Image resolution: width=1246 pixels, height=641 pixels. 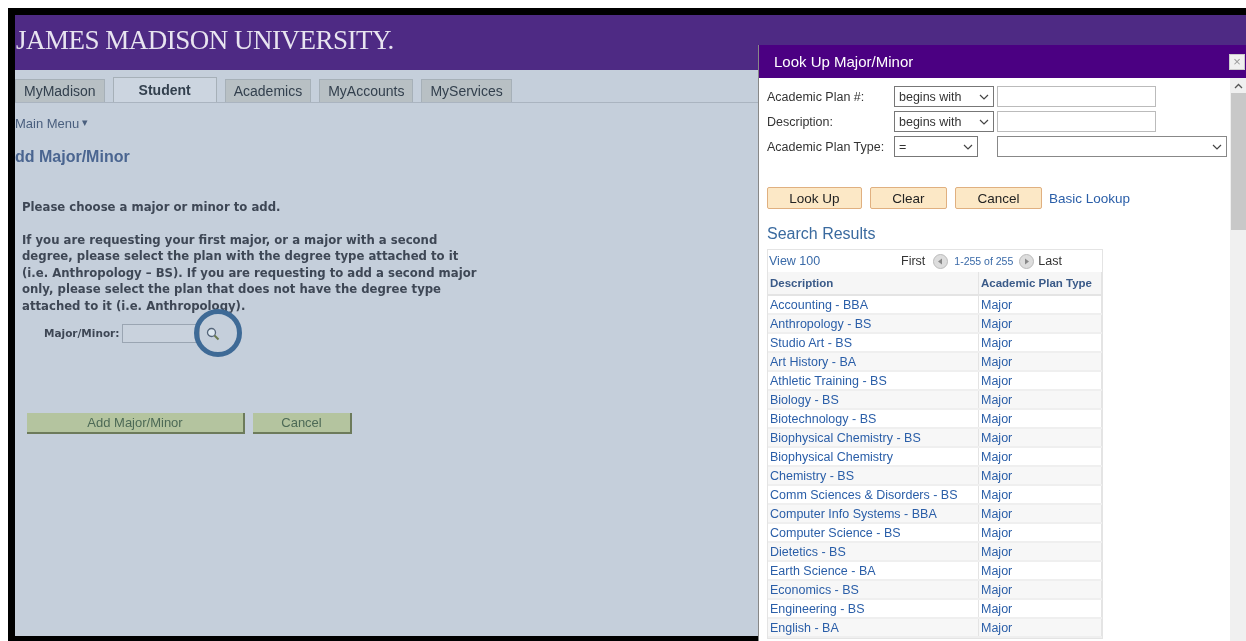 What do you see at coordinates (52, 123) in the screenshot?
I see `main-menu-link: Main Menu ▾` at bounding box center [52, 123].